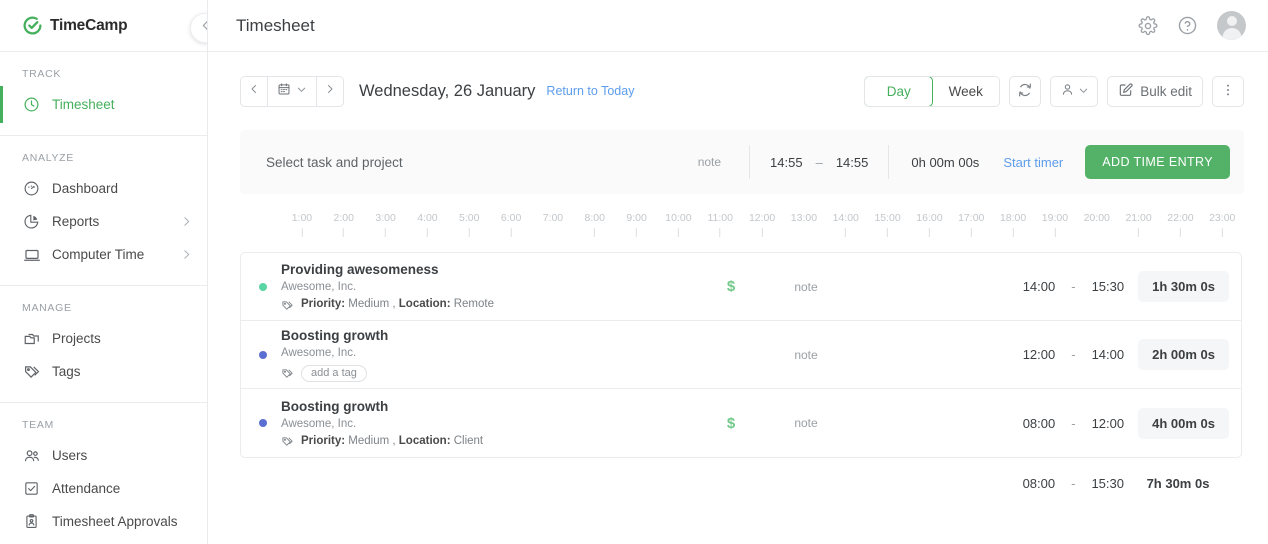 This screenshot has height=544, width=1268. Describe the element at coordinates (804, 218) in the screenshot. I see `ruler-tick-label: 13:00` at that location.